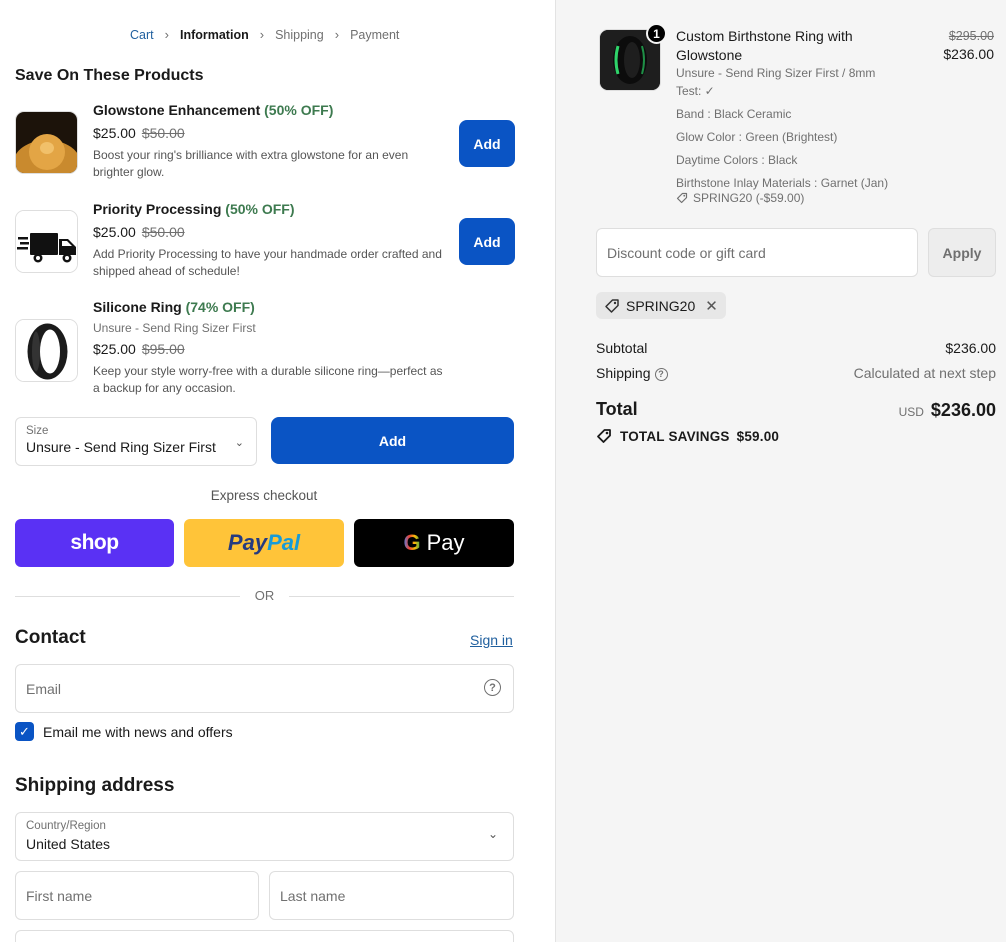  What do you see at coordinates (487, 241) in the screenshot?
I see `add-priority-button: Add` at bounding box center [487, 241].